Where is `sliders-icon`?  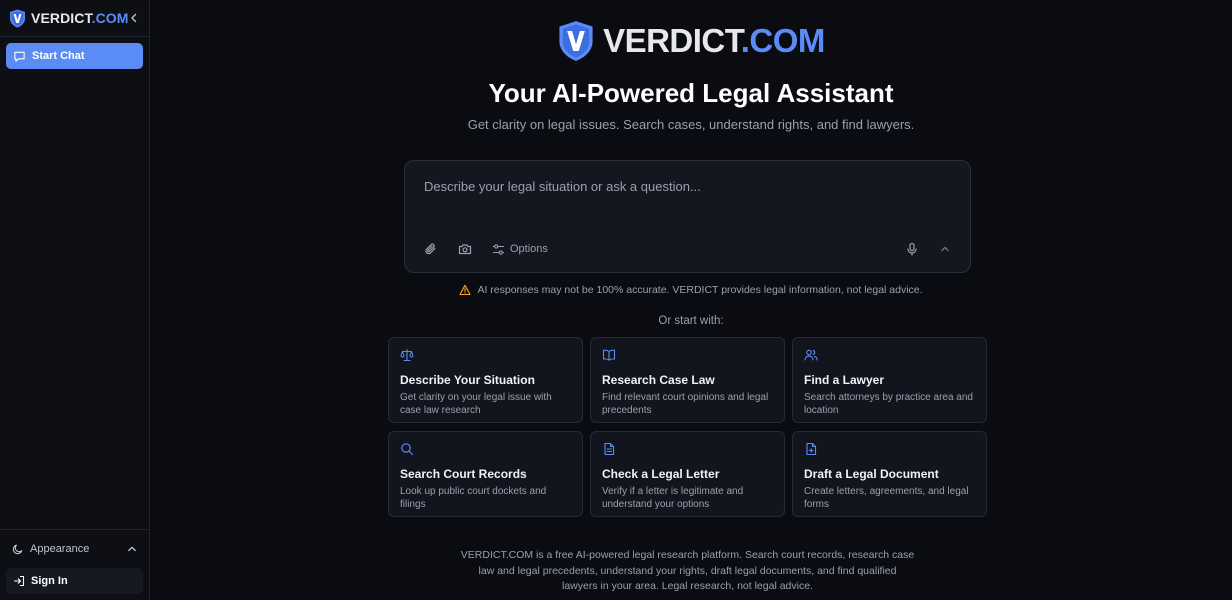 sliders-icon is located at coordinates (498, 249).